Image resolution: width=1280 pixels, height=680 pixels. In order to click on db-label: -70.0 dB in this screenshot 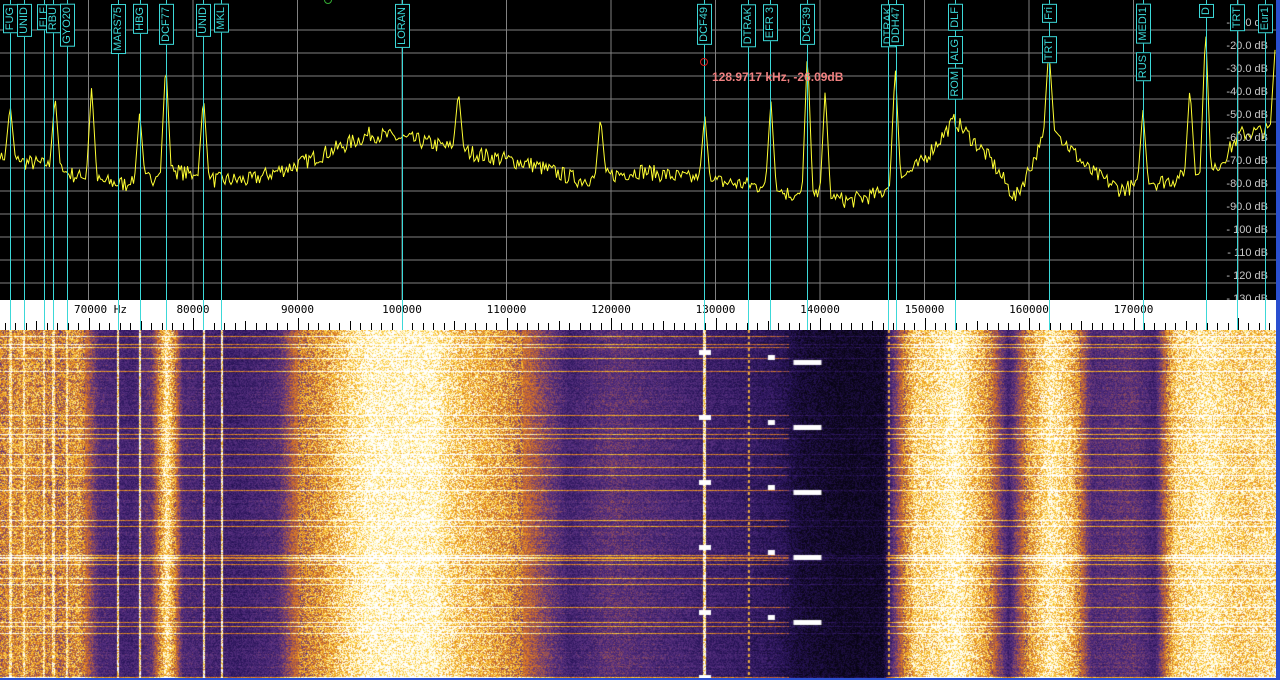, I will do `click(1247, 161)`.